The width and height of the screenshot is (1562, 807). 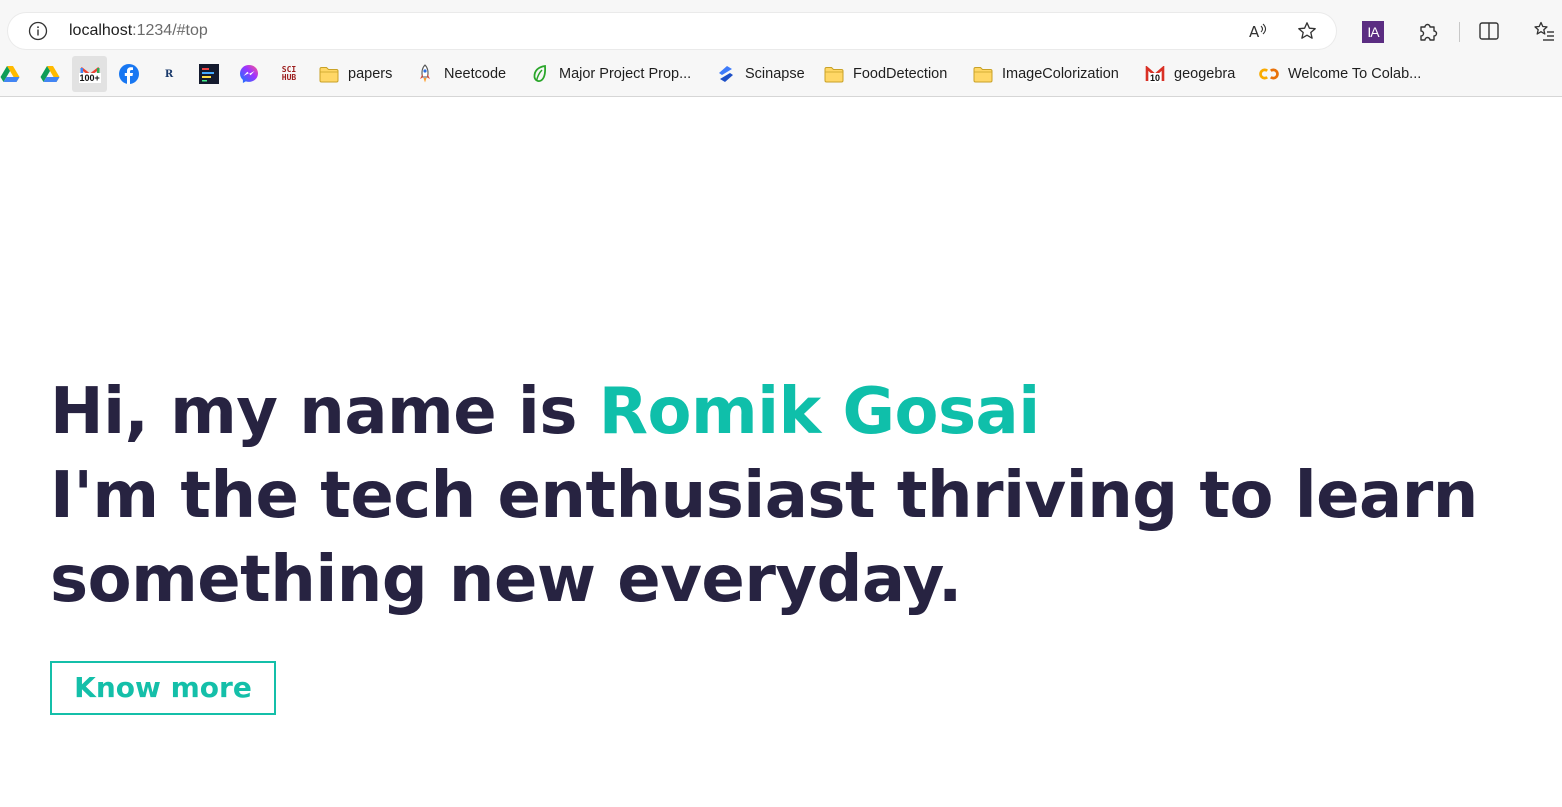 I want to click on url-host: localhost, so click(x=101, y=30).